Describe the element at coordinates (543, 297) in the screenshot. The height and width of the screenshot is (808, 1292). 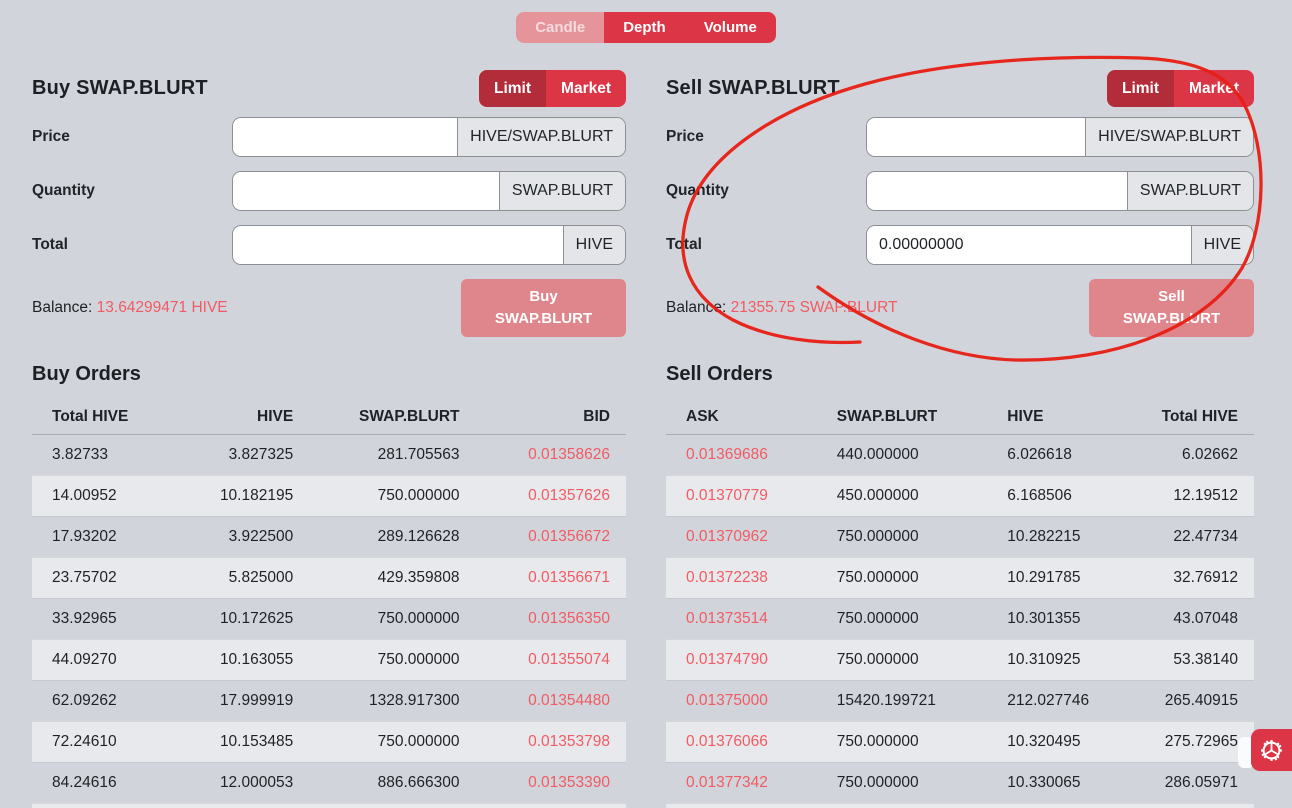
I see `buy-submit-line1: Buy` at that location.